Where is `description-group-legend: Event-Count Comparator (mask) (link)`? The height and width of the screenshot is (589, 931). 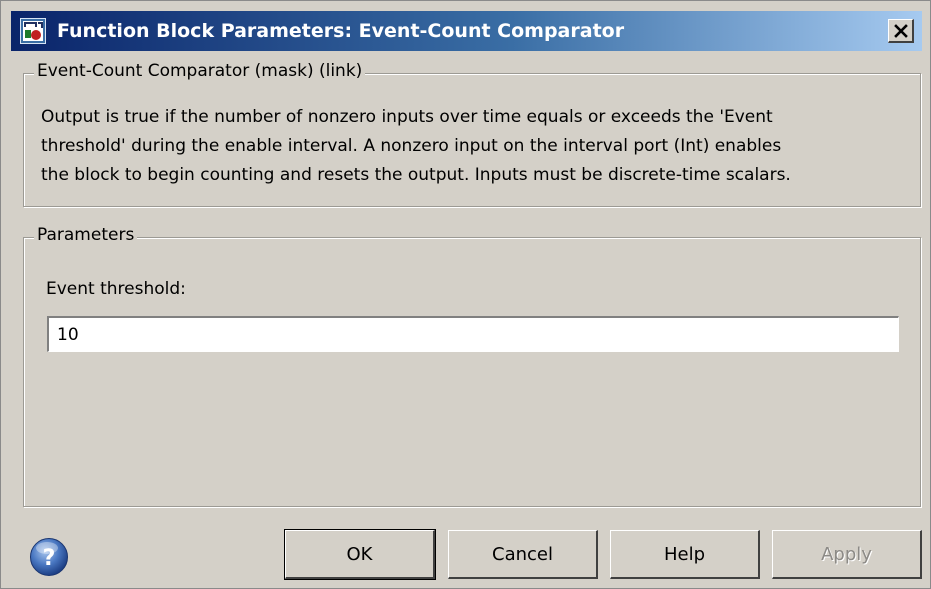 description-group-legend: Event-Count Comparator (mask) (link) is located at coordinates (200, 71).